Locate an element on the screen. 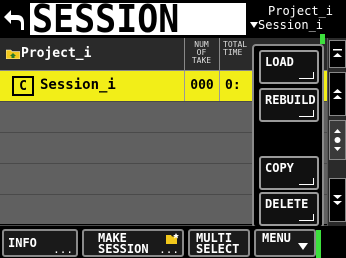 Image resolution: width=346 pixels, height=258 pixels. parent-folder-header: Project_i is located at coordinates (92, 54).